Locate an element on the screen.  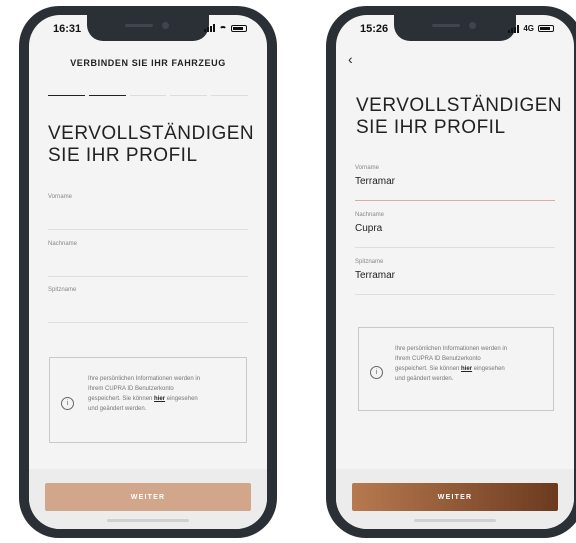
status-time: 16:31 is located at coordinates (67, 29).